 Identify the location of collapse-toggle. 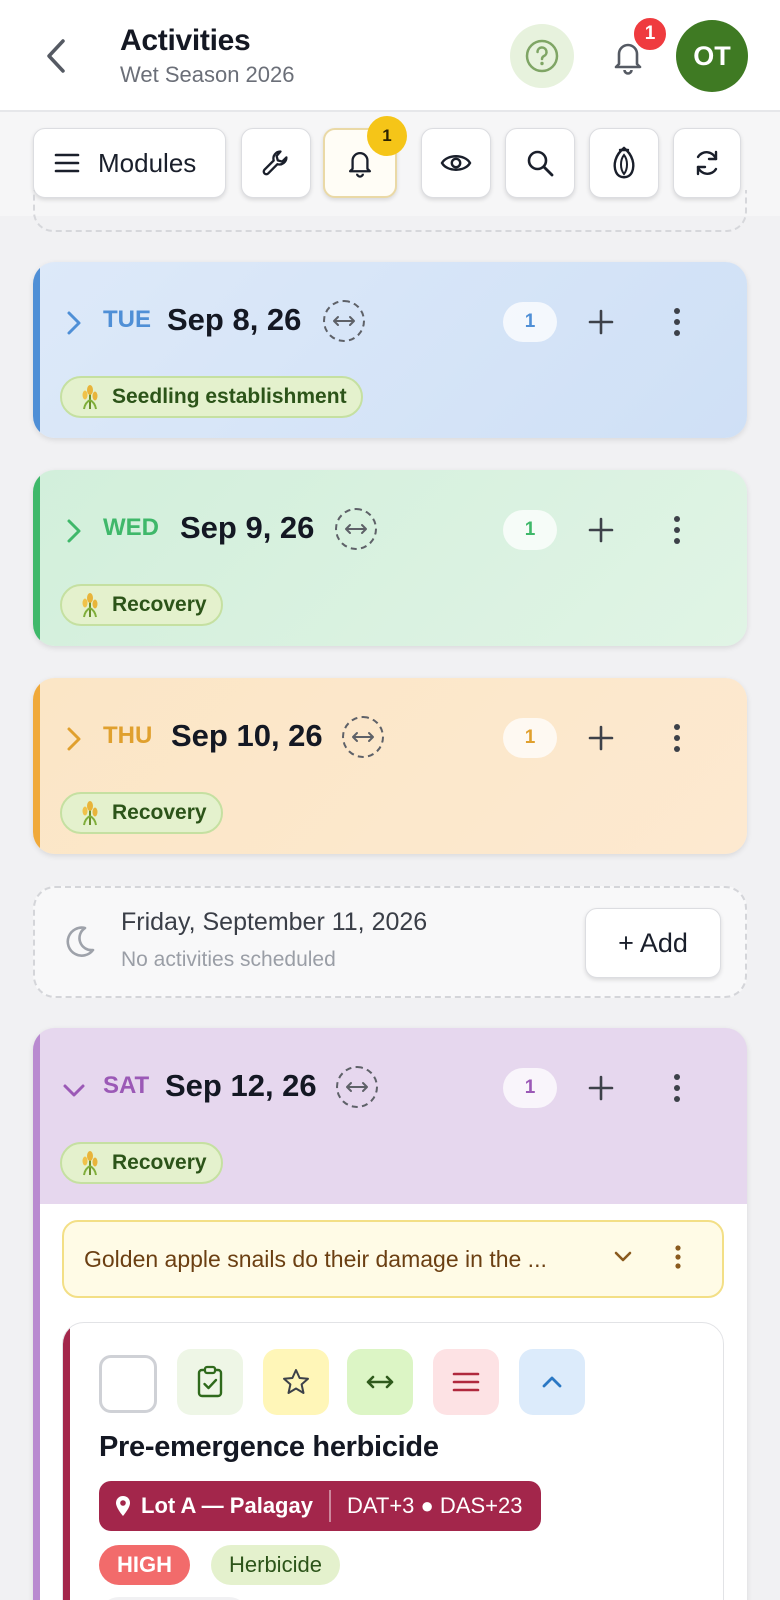
(74, 1091).